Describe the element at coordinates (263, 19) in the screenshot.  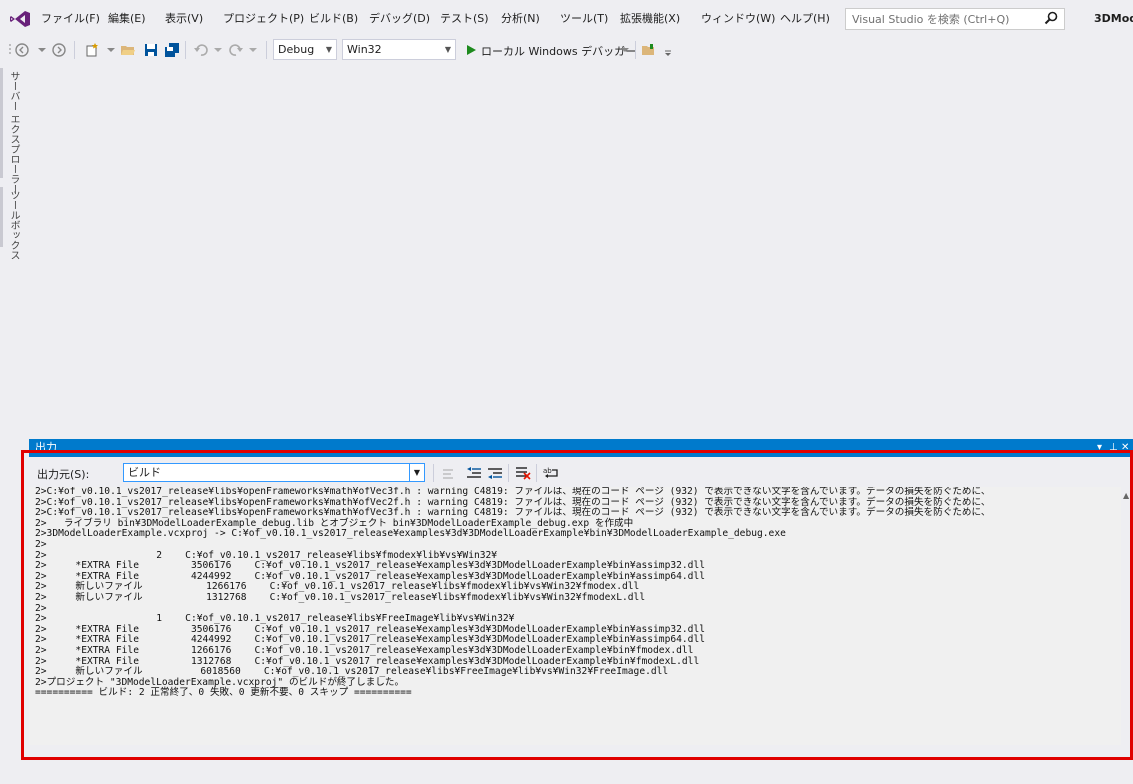
I see `menu-project: プロジェクト(P)` at that location.